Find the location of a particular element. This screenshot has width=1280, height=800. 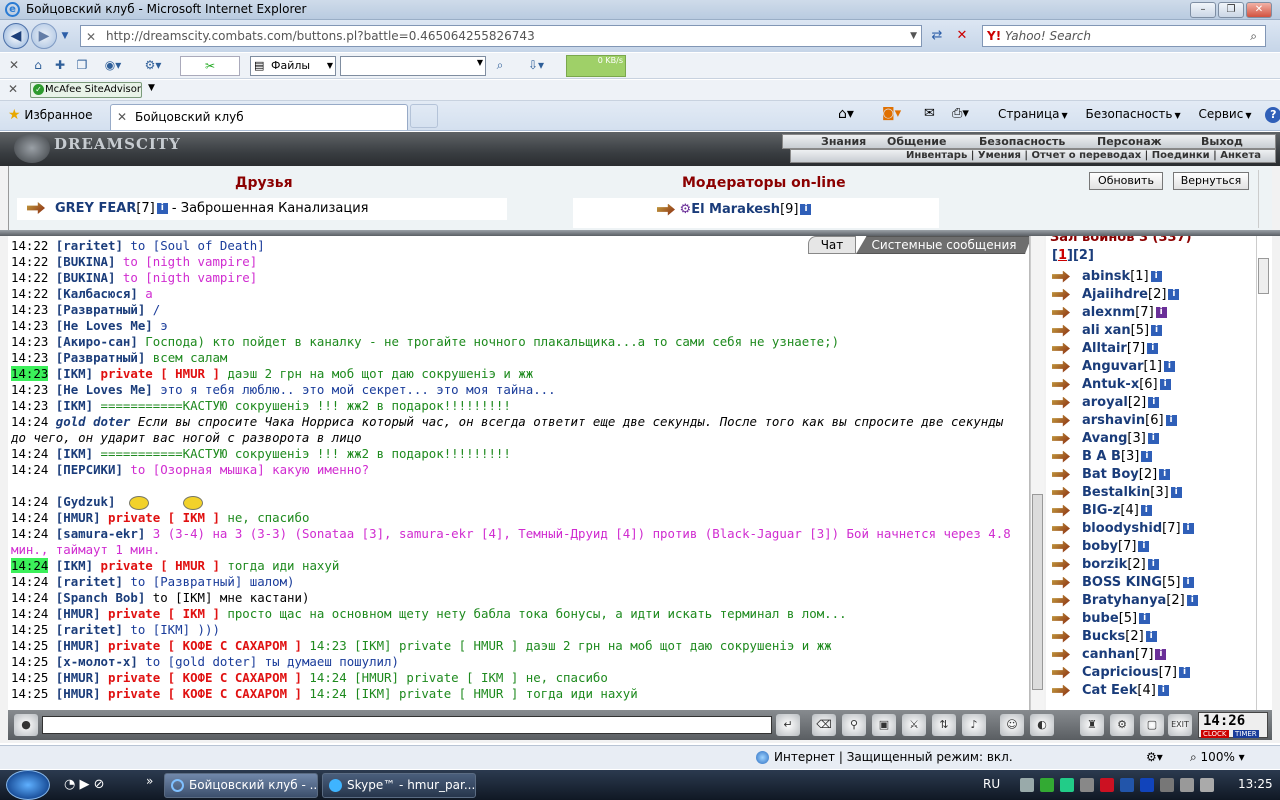

user-name: Capricious is located at coordinates (1120, 672).